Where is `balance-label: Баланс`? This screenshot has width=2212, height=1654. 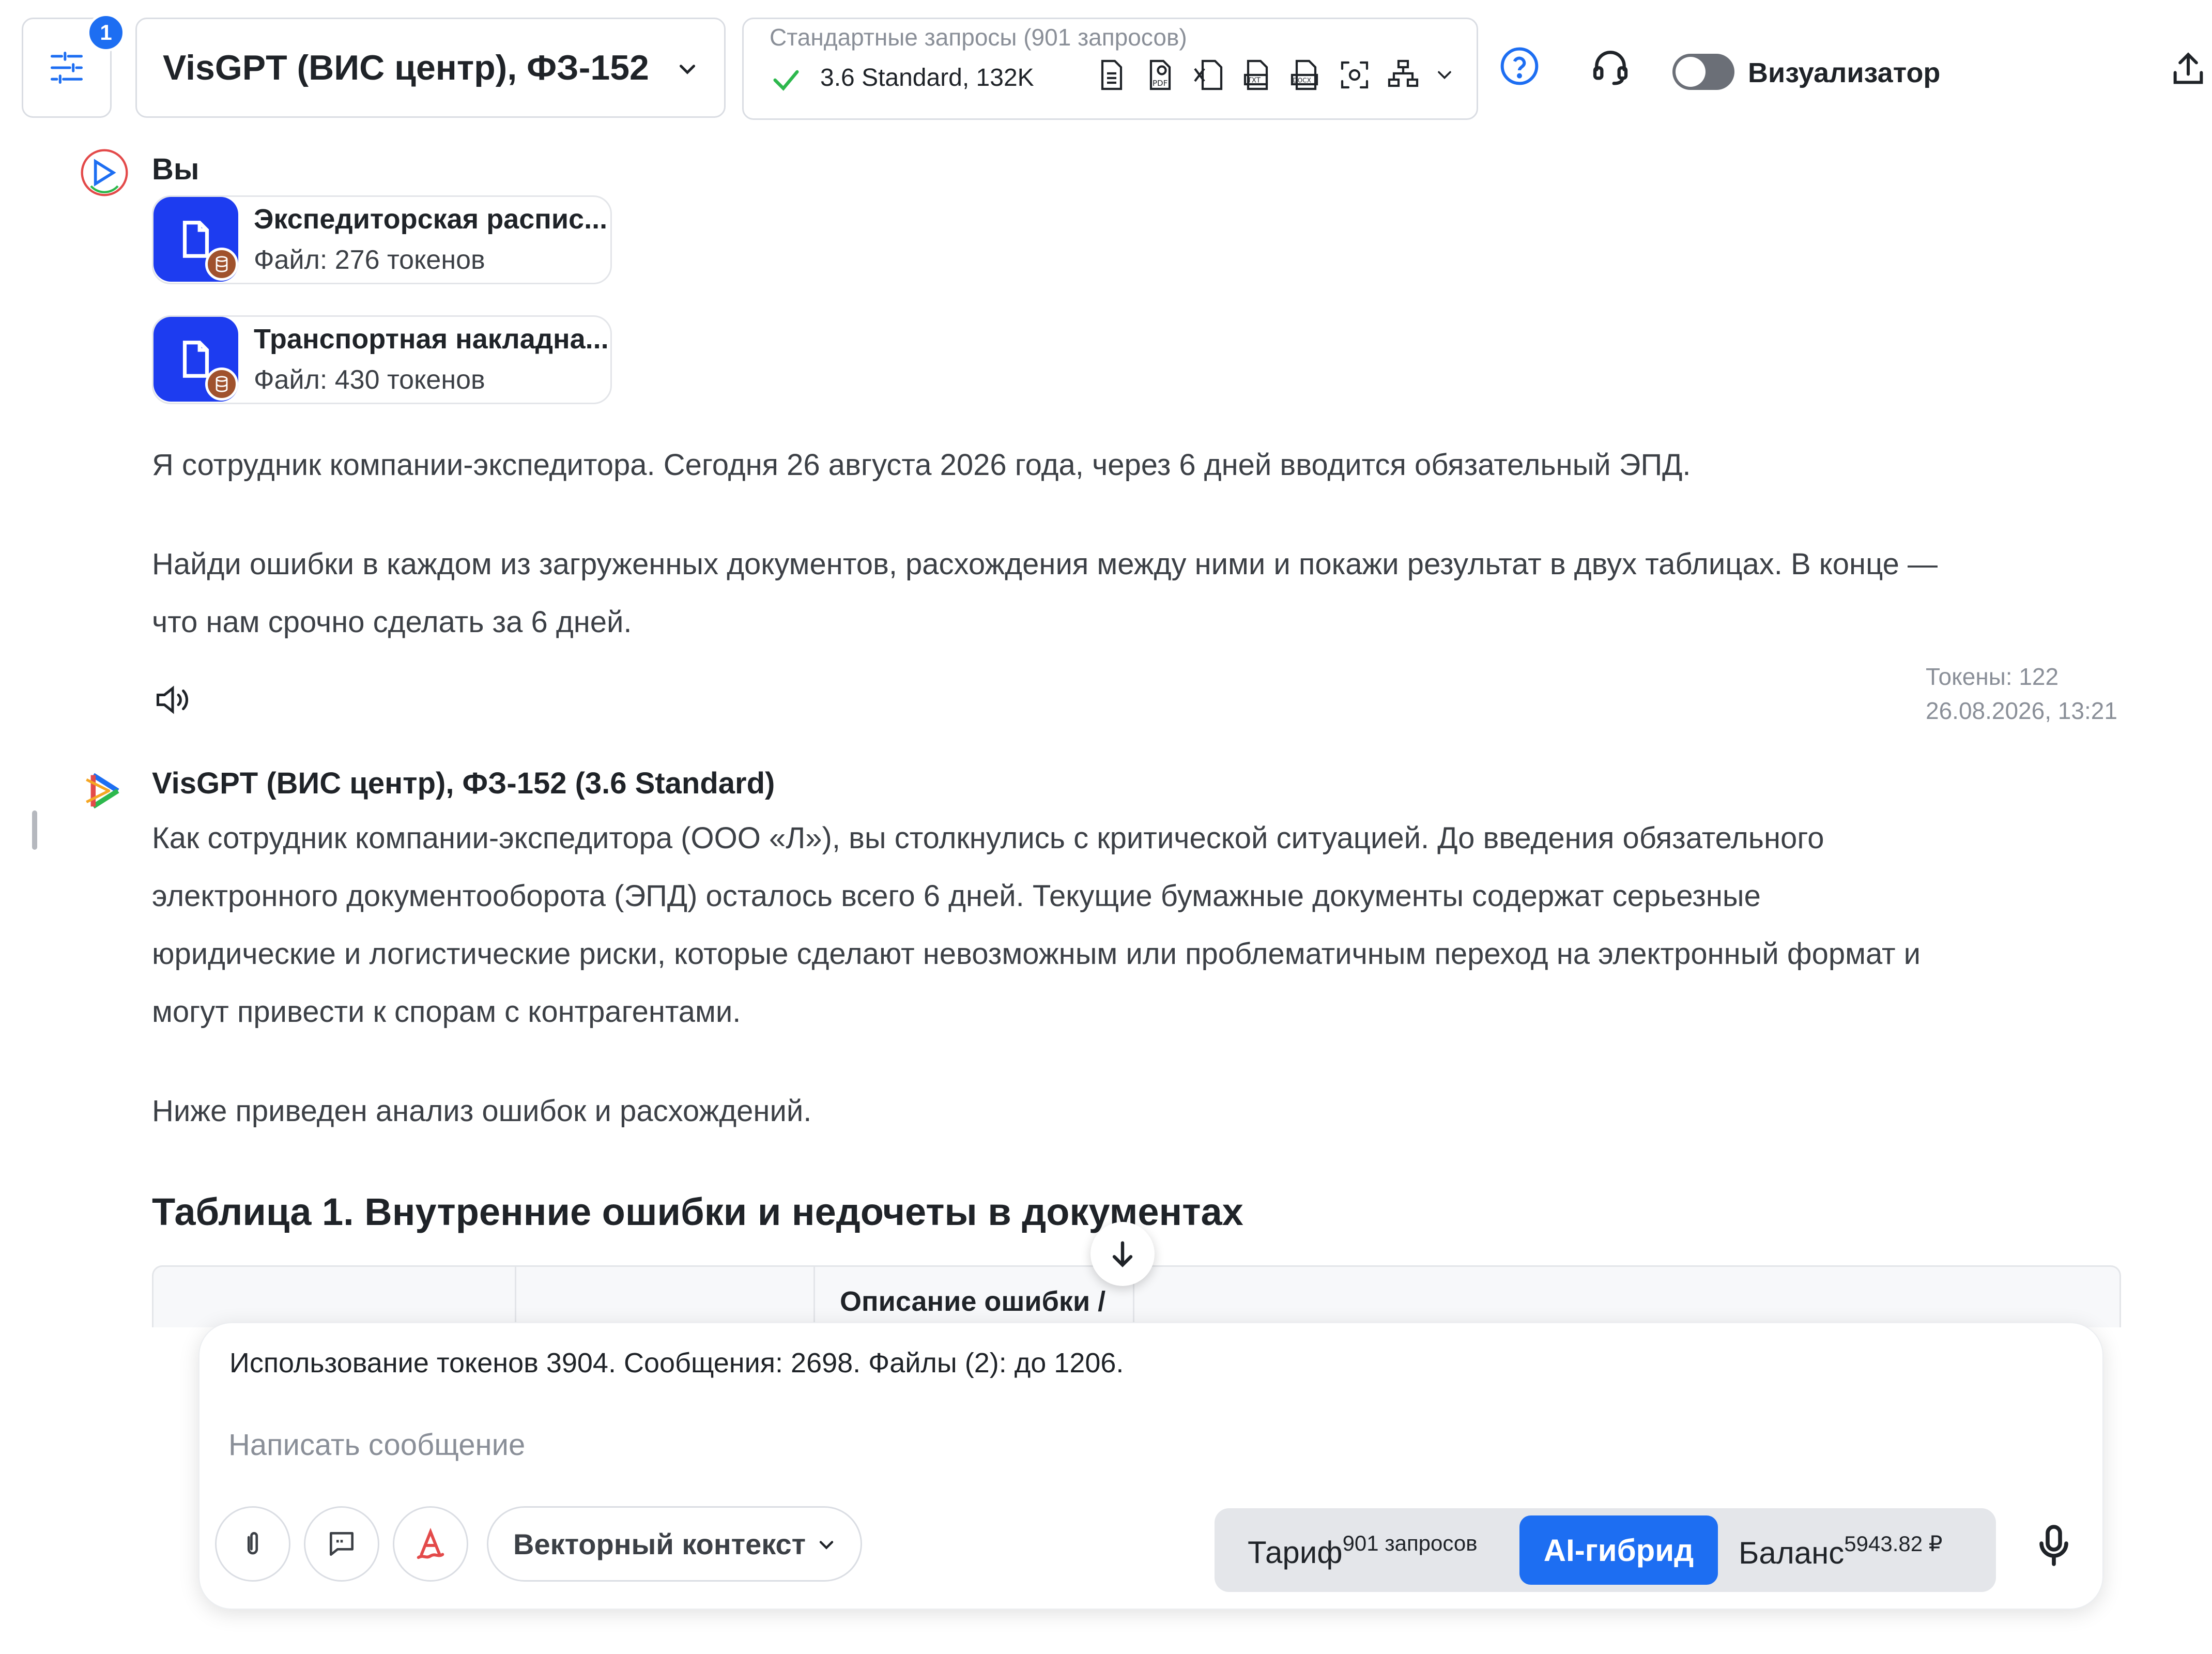 balance-label: Баланс is located at coordinates (1792, 1553).